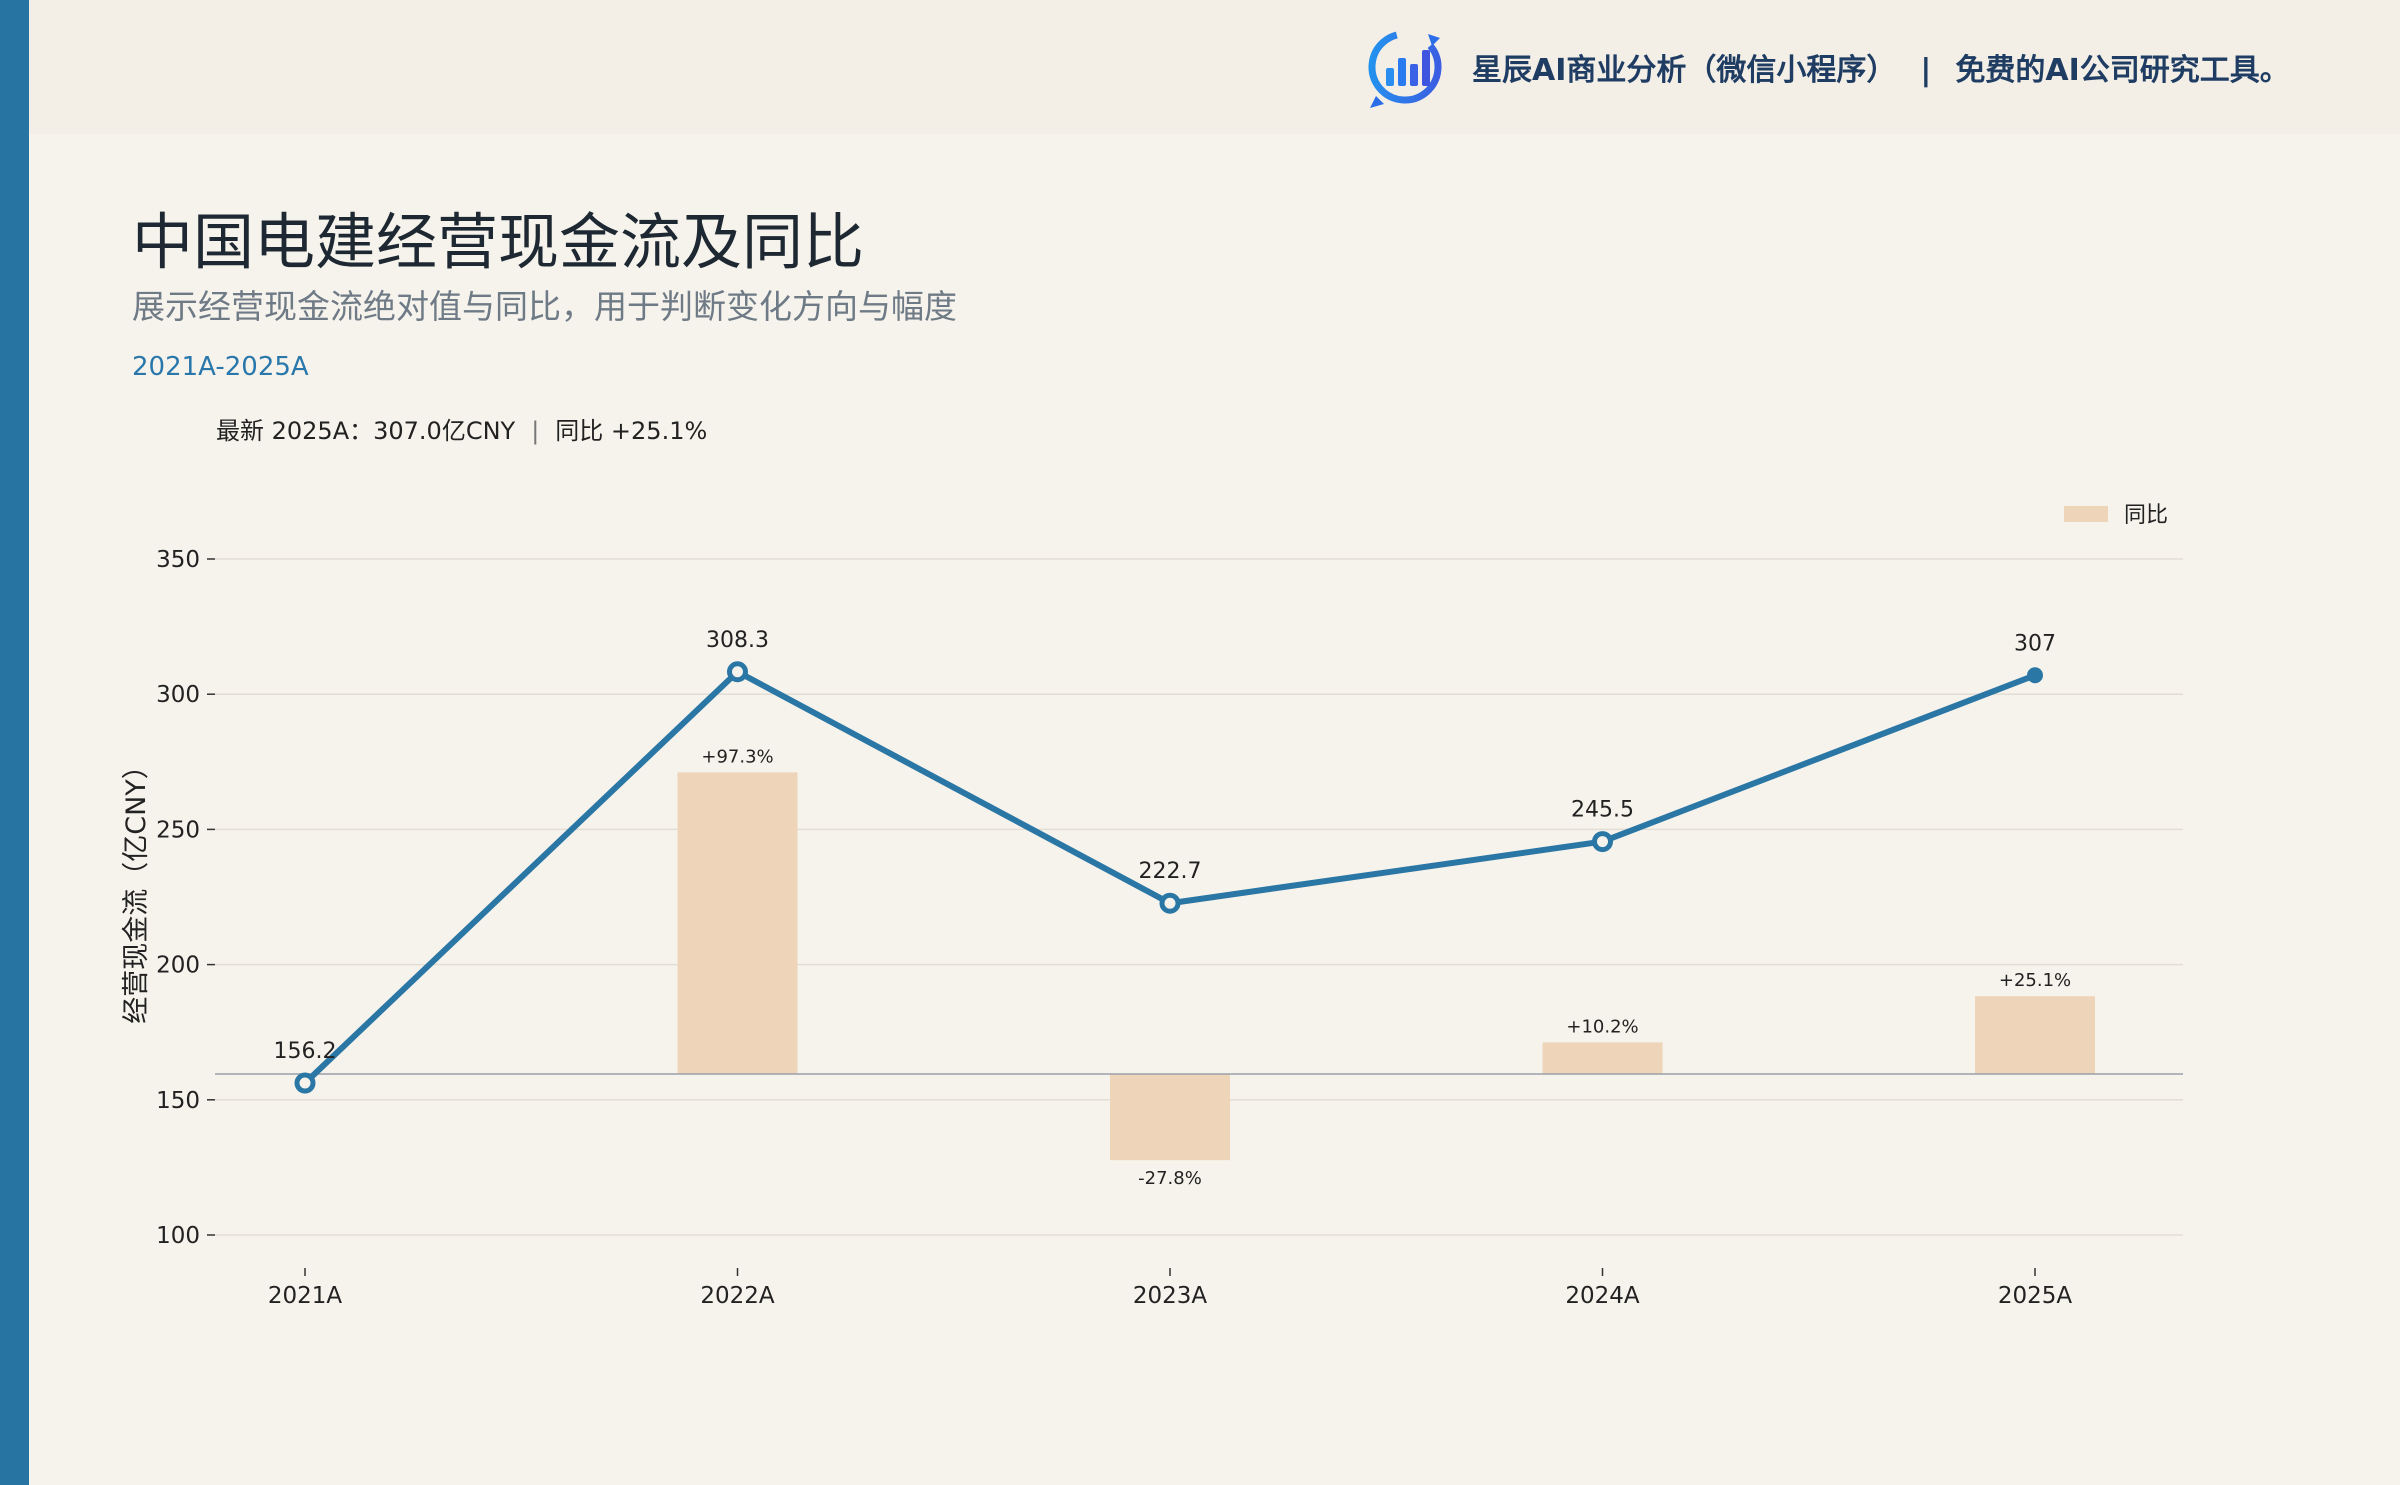  Describe the element at coordinates (1170, 871) in the screenshot. I see `value-label: 222.7` at that location.